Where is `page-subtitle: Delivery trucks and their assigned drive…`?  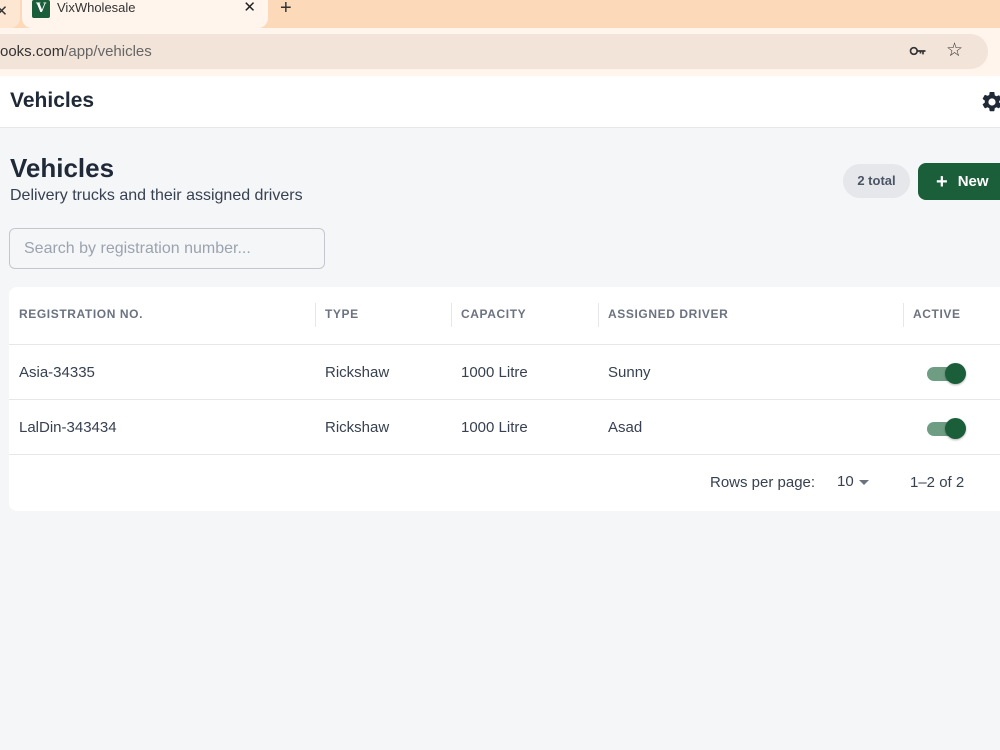 page-subtitle: Delivery trucks and their assigned drive… is located at coordinates (156, 195).